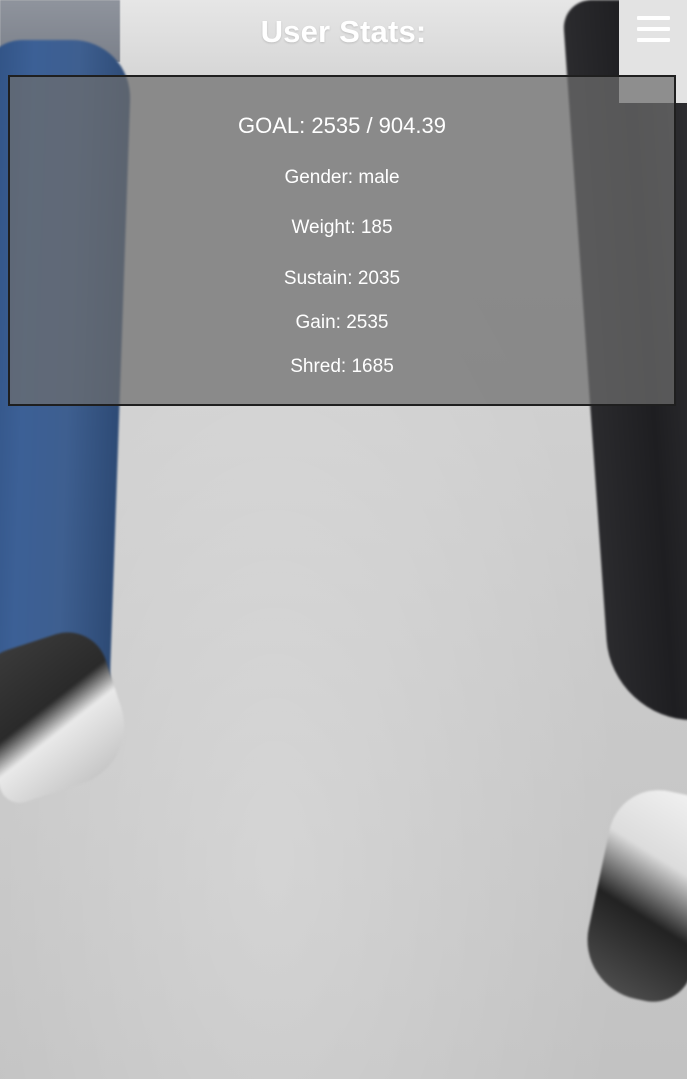 The width and height of the screenshot is (687, 1079). Describe the element at coordinates (342, 227) in the screenshot. I see `weight-value: Weight: 185` at that location.